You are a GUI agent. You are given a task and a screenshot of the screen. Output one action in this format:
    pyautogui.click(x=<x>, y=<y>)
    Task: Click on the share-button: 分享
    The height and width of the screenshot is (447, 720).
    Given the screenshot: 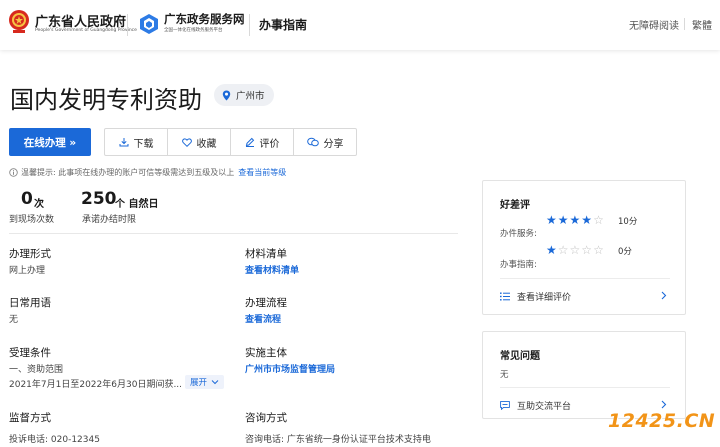 What is the action you would take?
    pyautogui.click(x=325, y=142)
    